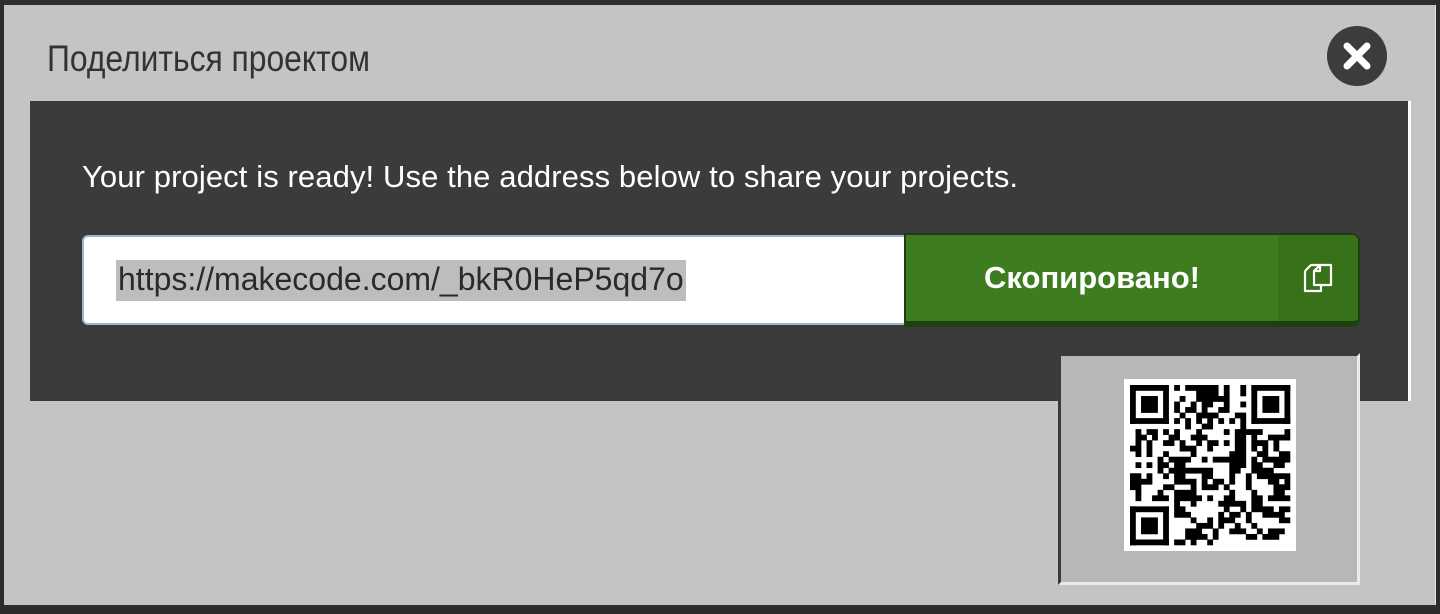 This screenshot has width=1440, height=614. I want to click on close-button, so click(1357, 56).